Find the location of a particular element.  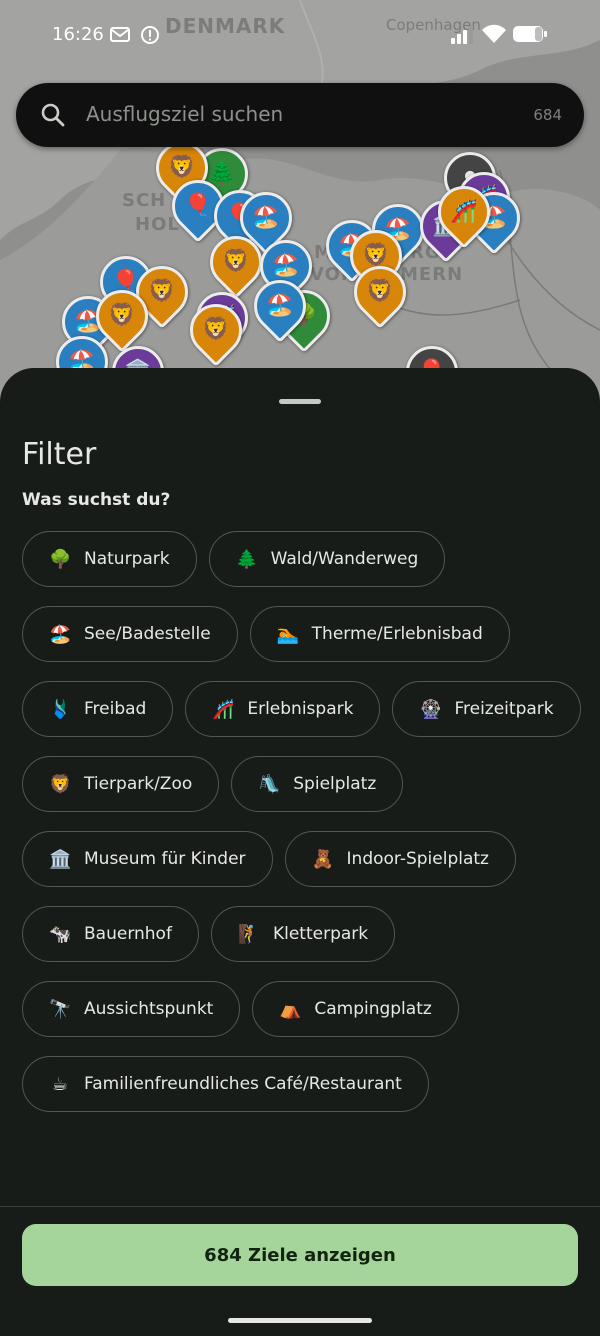

roller-coaster-icon: 🎢 is located at coordinates (223, 709).